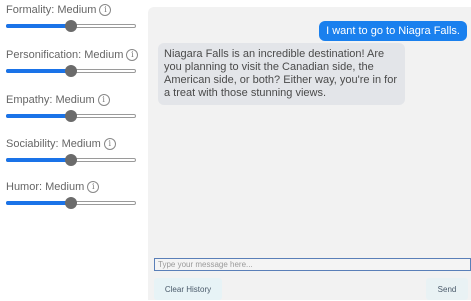 Image resolution: width=471 pixels, height=301 pixels. Describe the element at coordinates (312, 264) in the screenshot. I see `message-input` at that location.